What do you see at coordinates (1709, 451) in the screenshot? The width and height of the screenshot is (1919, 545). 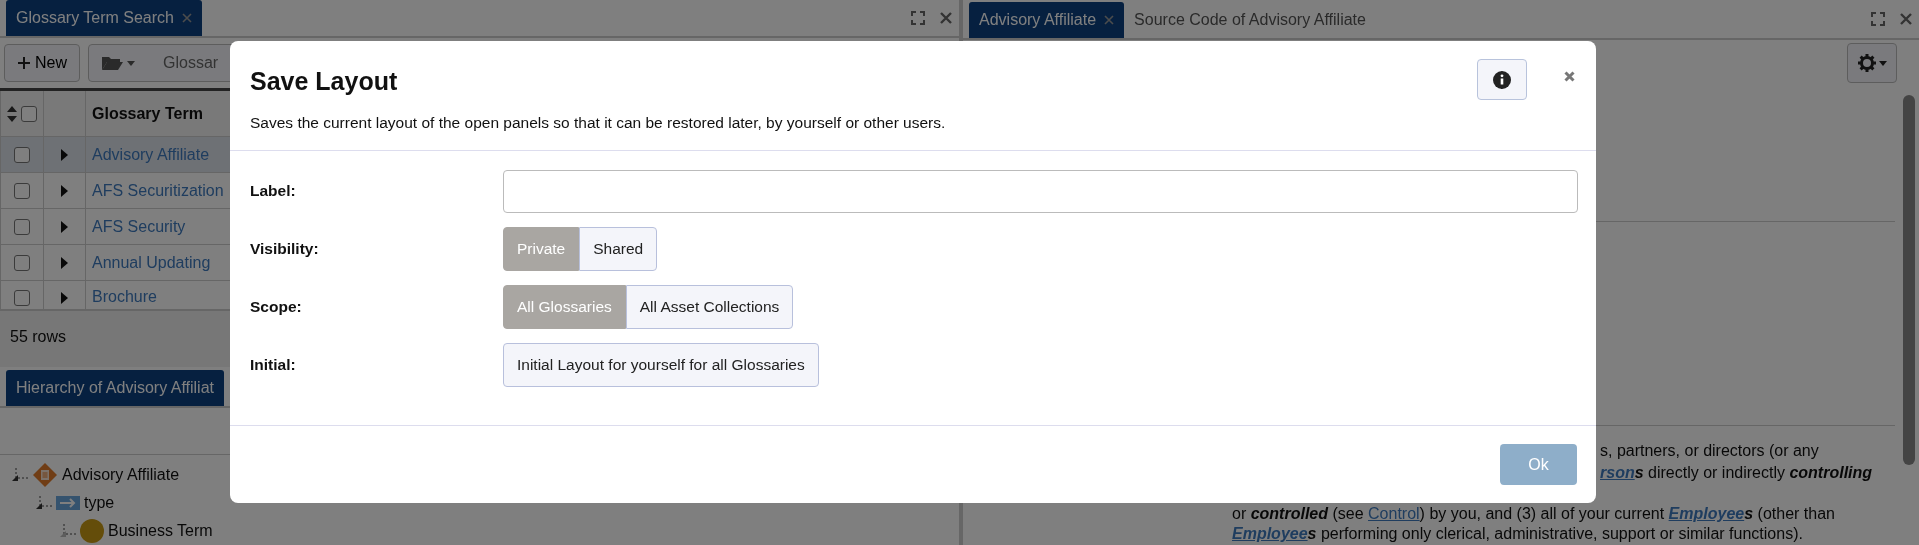 I see `paragraph-line: s, partners, or directors (or any` at bounding box center [1709, 451].